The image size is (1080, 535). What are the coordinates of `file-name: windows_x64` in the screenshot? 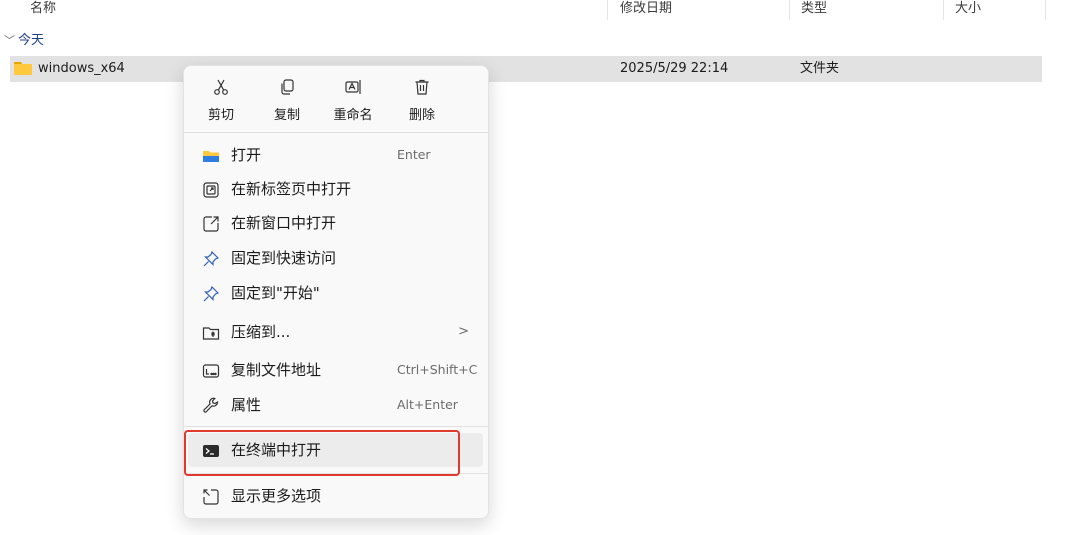 It's located at (81, 68).